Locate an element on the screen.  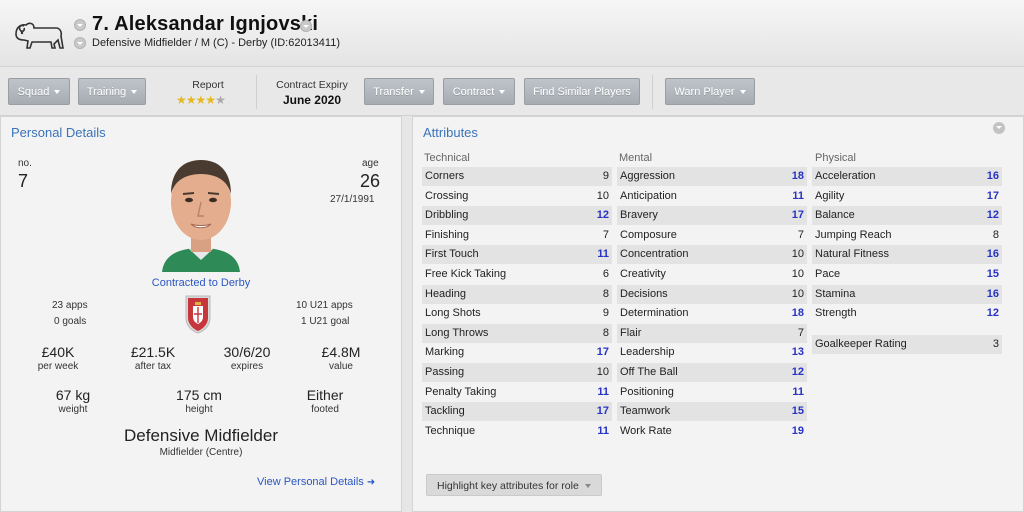
attribute-row: Off The Ball 12 is located at coordinates (712, 372).